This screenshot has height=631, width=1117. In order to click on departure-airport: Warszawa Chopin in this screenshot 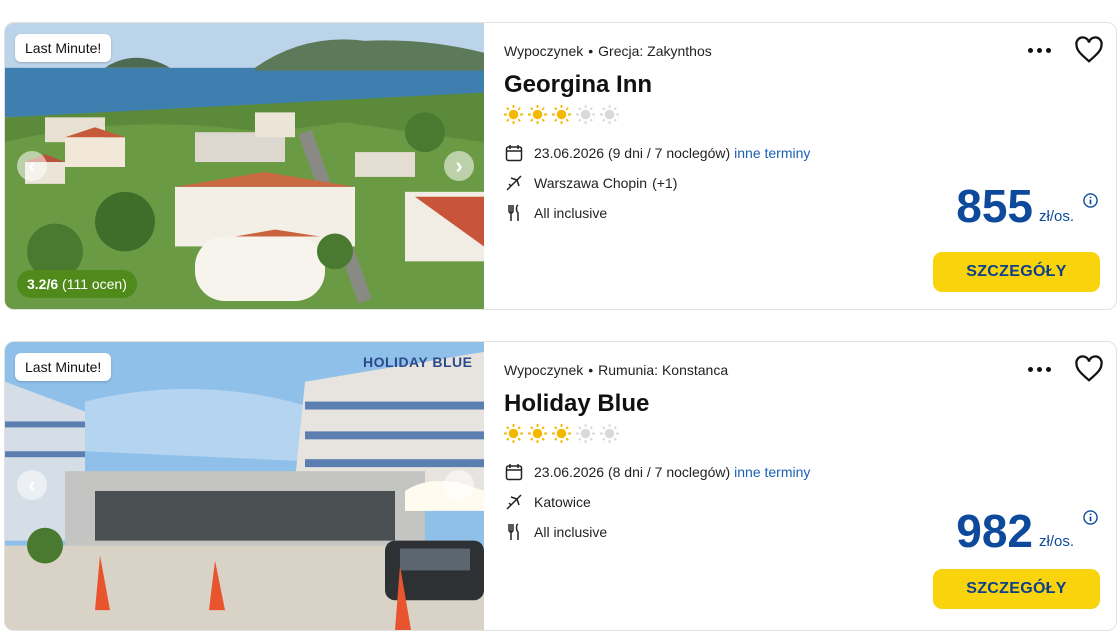, I will do `click(591, 183)`.